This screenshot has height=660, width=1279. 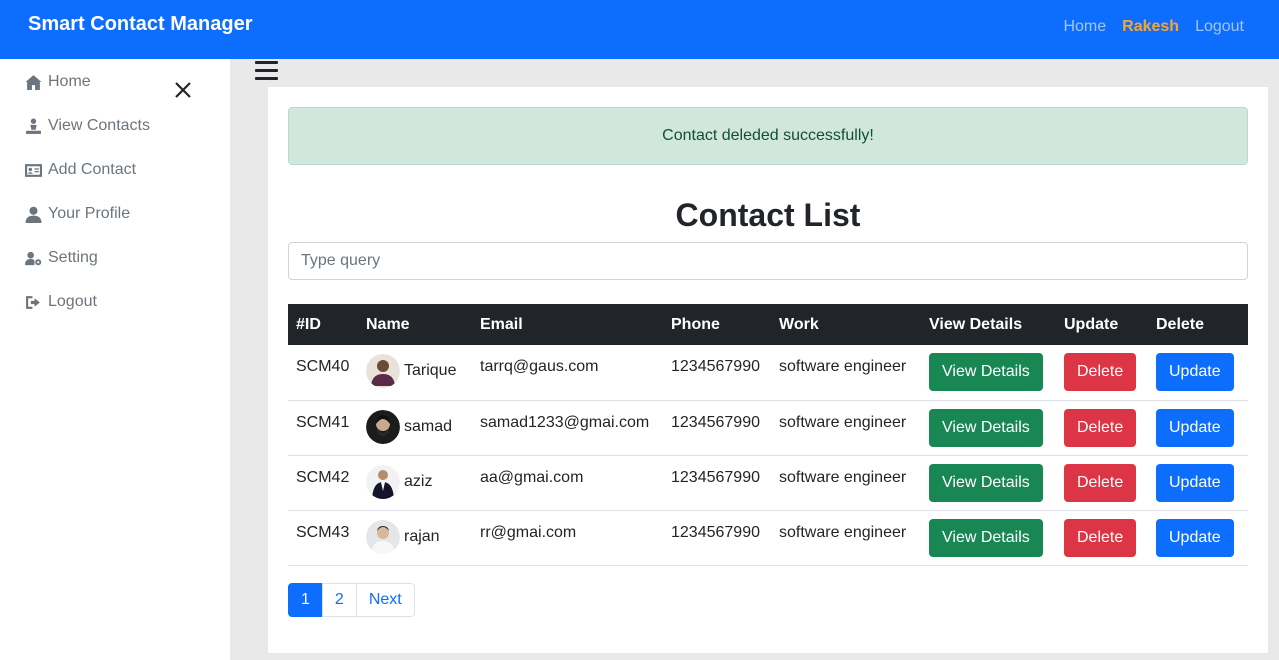 What do you see at coordinates (140, 24) in the screenshot?
I see `brand-title: Smart Contact Manager` at bounding box center [140, 24].